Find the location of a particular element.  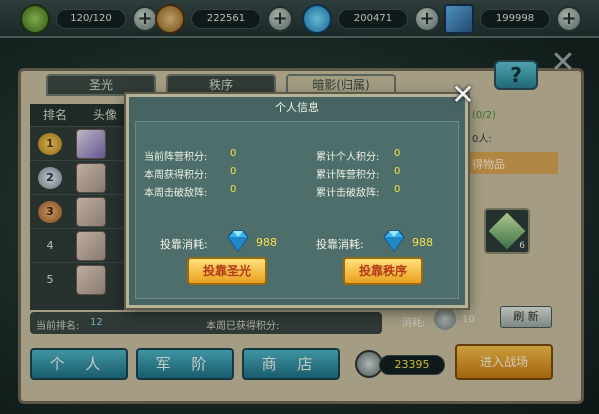

cost-label-right: 投靠消耗: is located at coordinates (340, 244).